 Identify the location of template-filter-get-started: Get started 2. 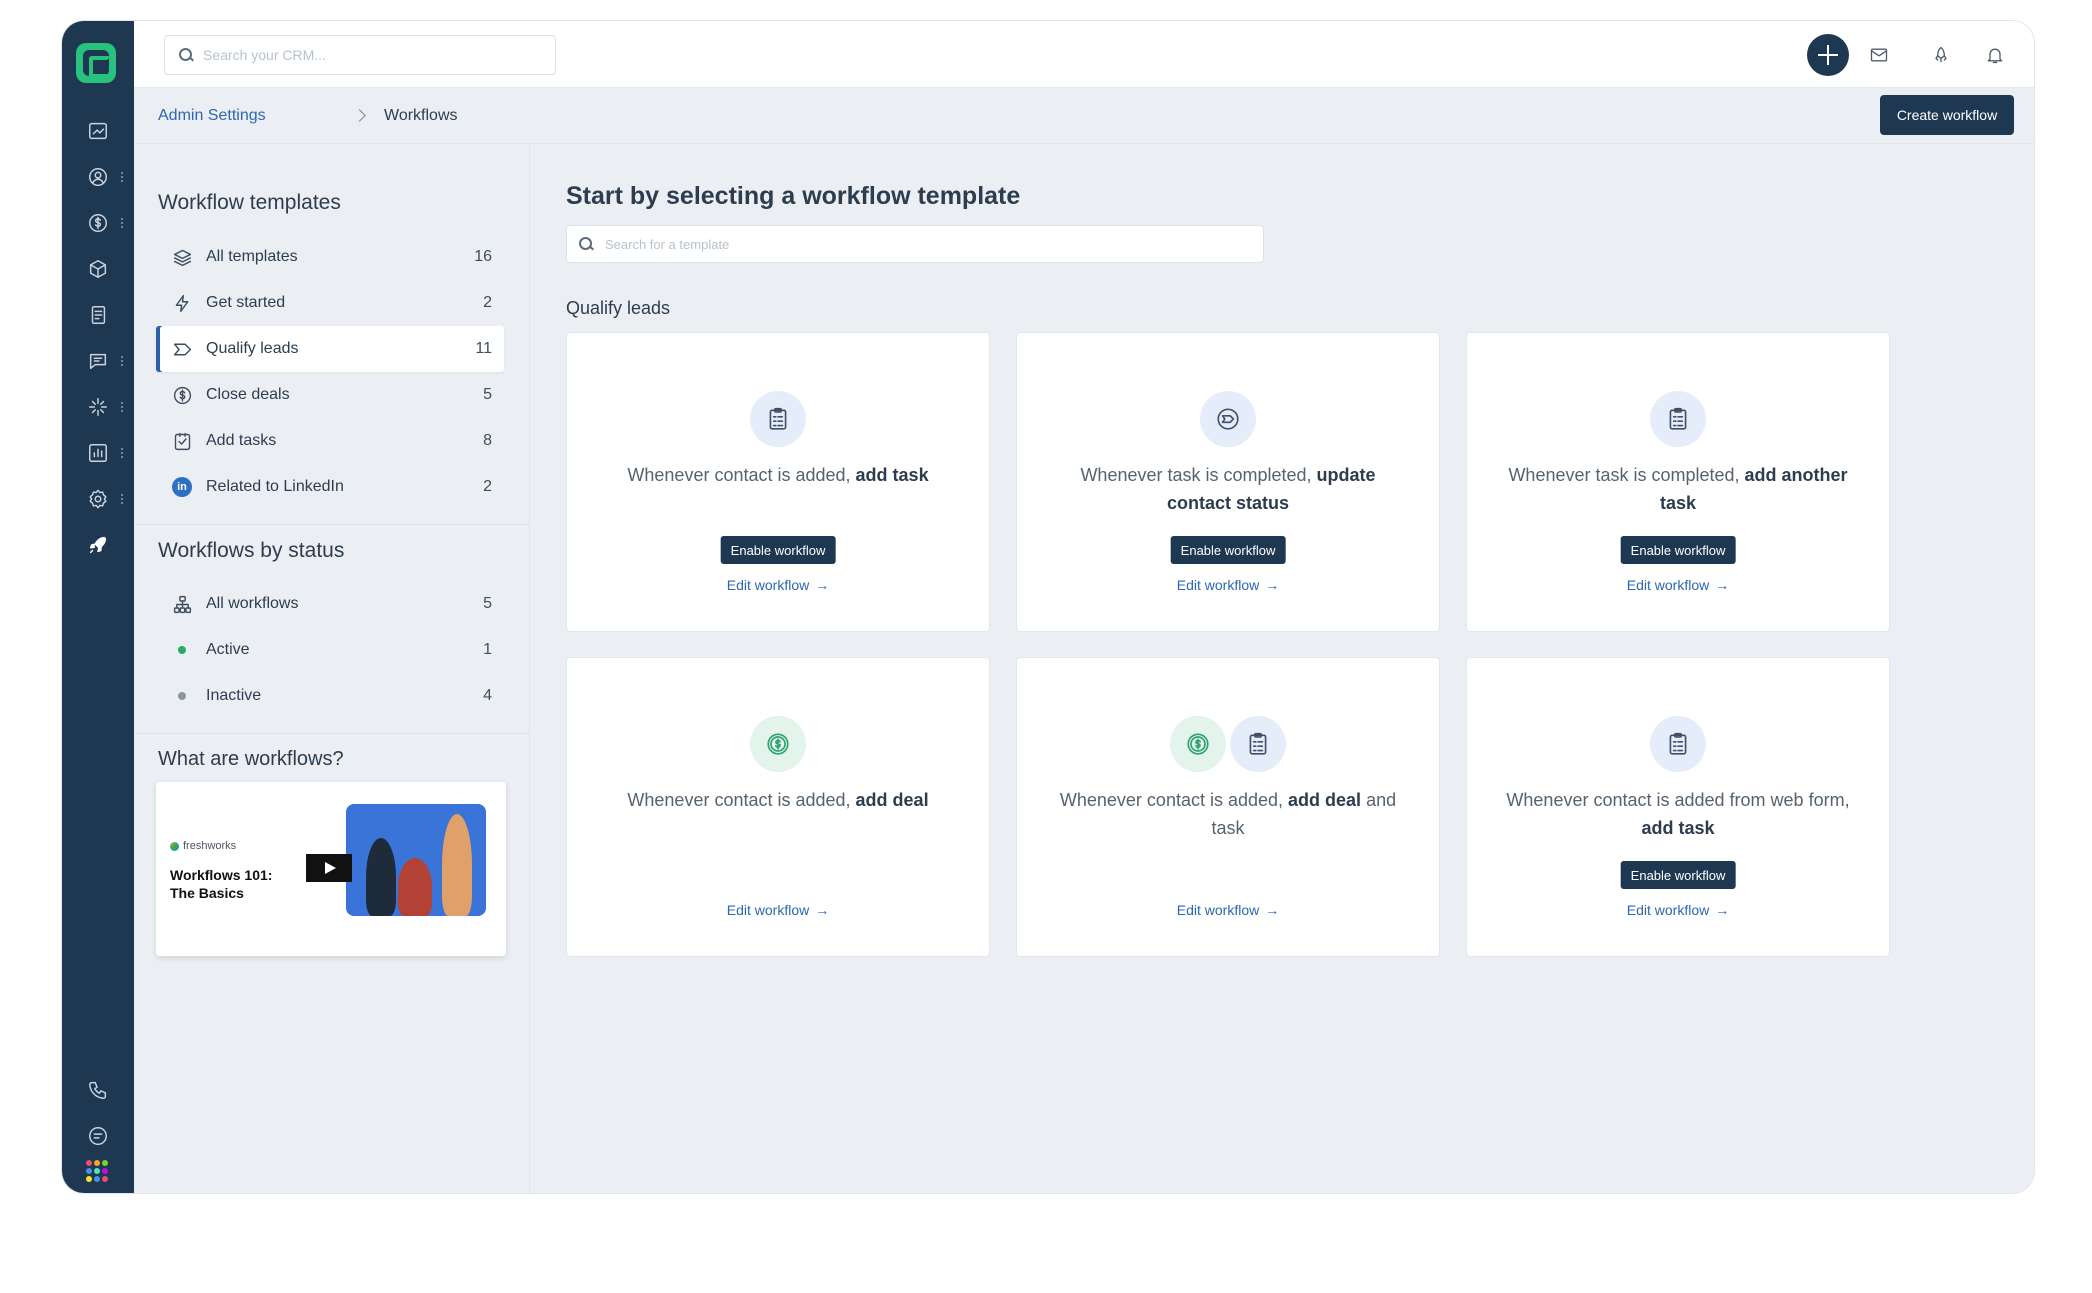
(330, 303).